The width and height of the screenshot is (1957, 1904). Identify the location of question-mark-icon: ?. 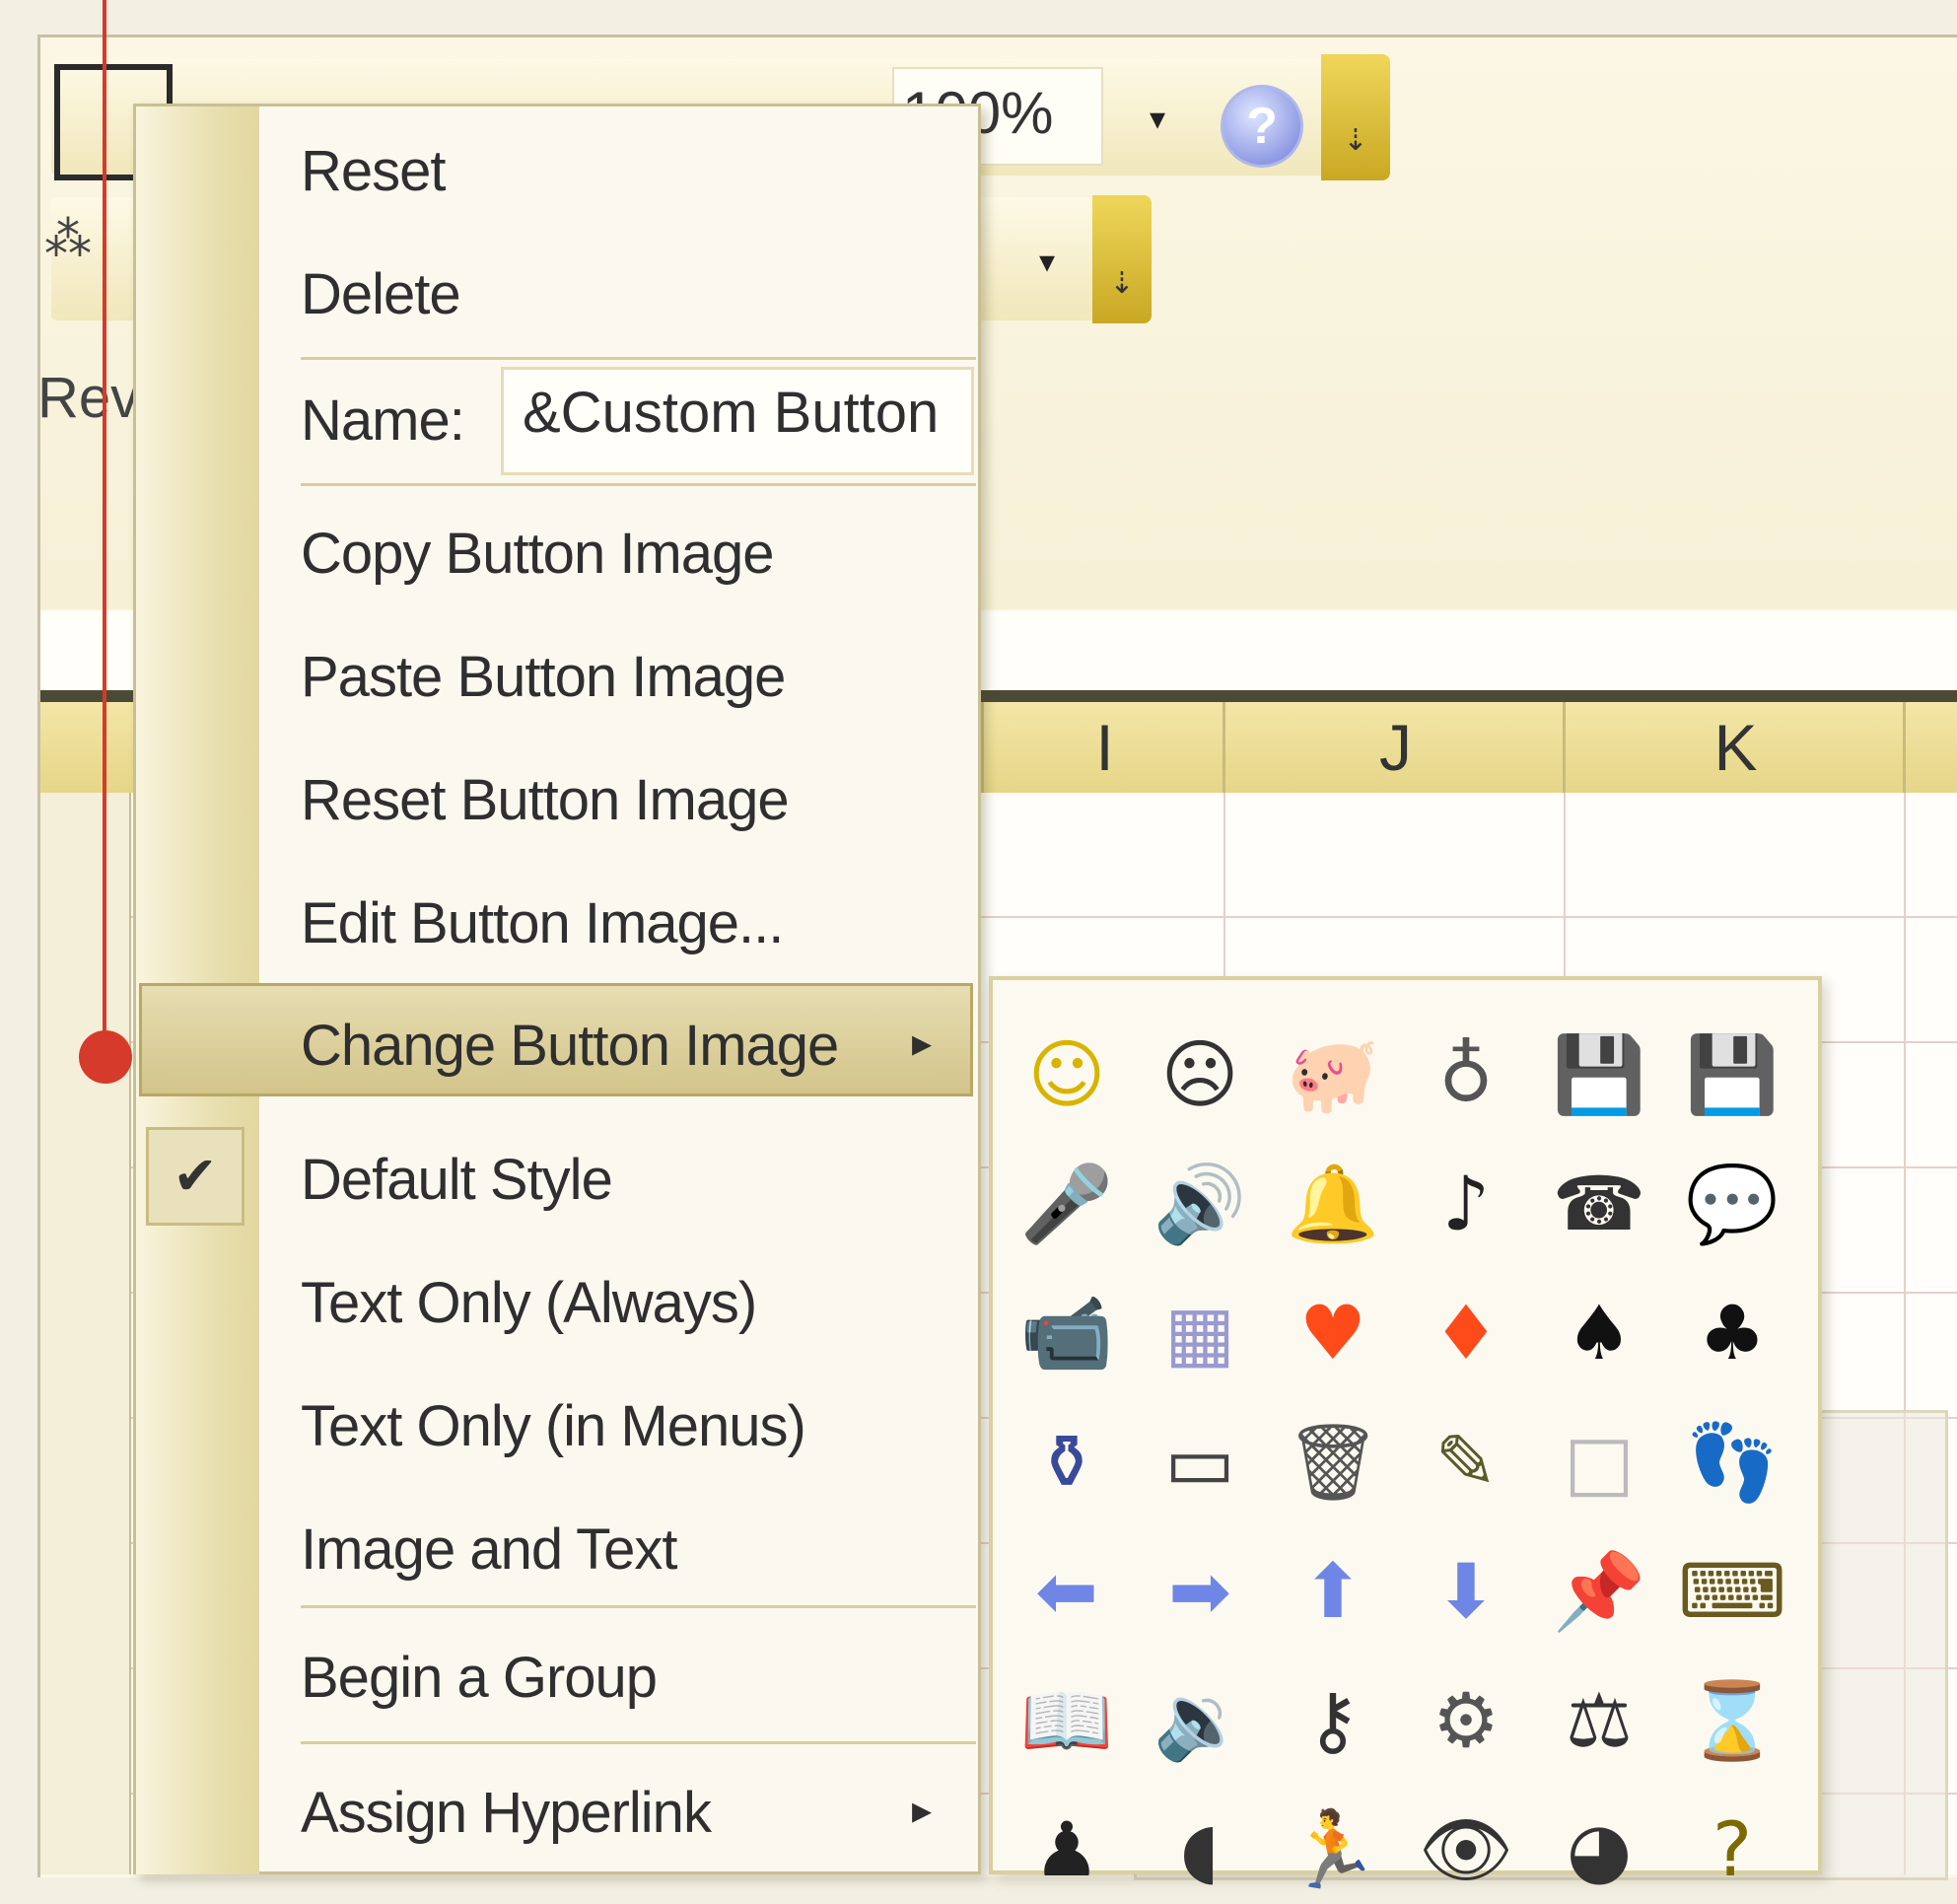
(1732, 1850).